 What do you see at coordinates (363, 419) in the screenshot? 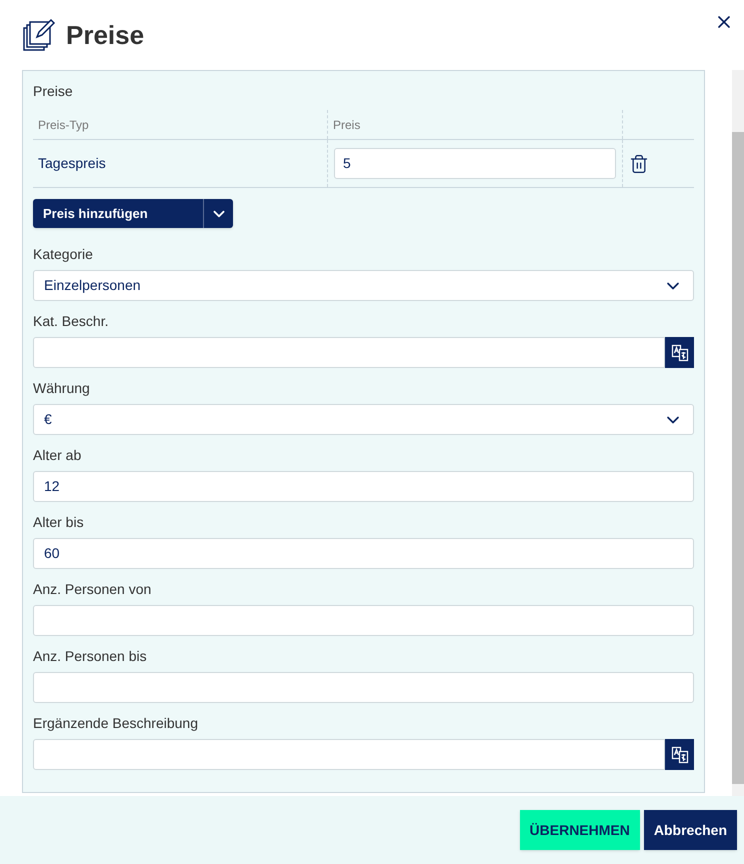
I see `select-field: €` at bounding box center [363, 419].